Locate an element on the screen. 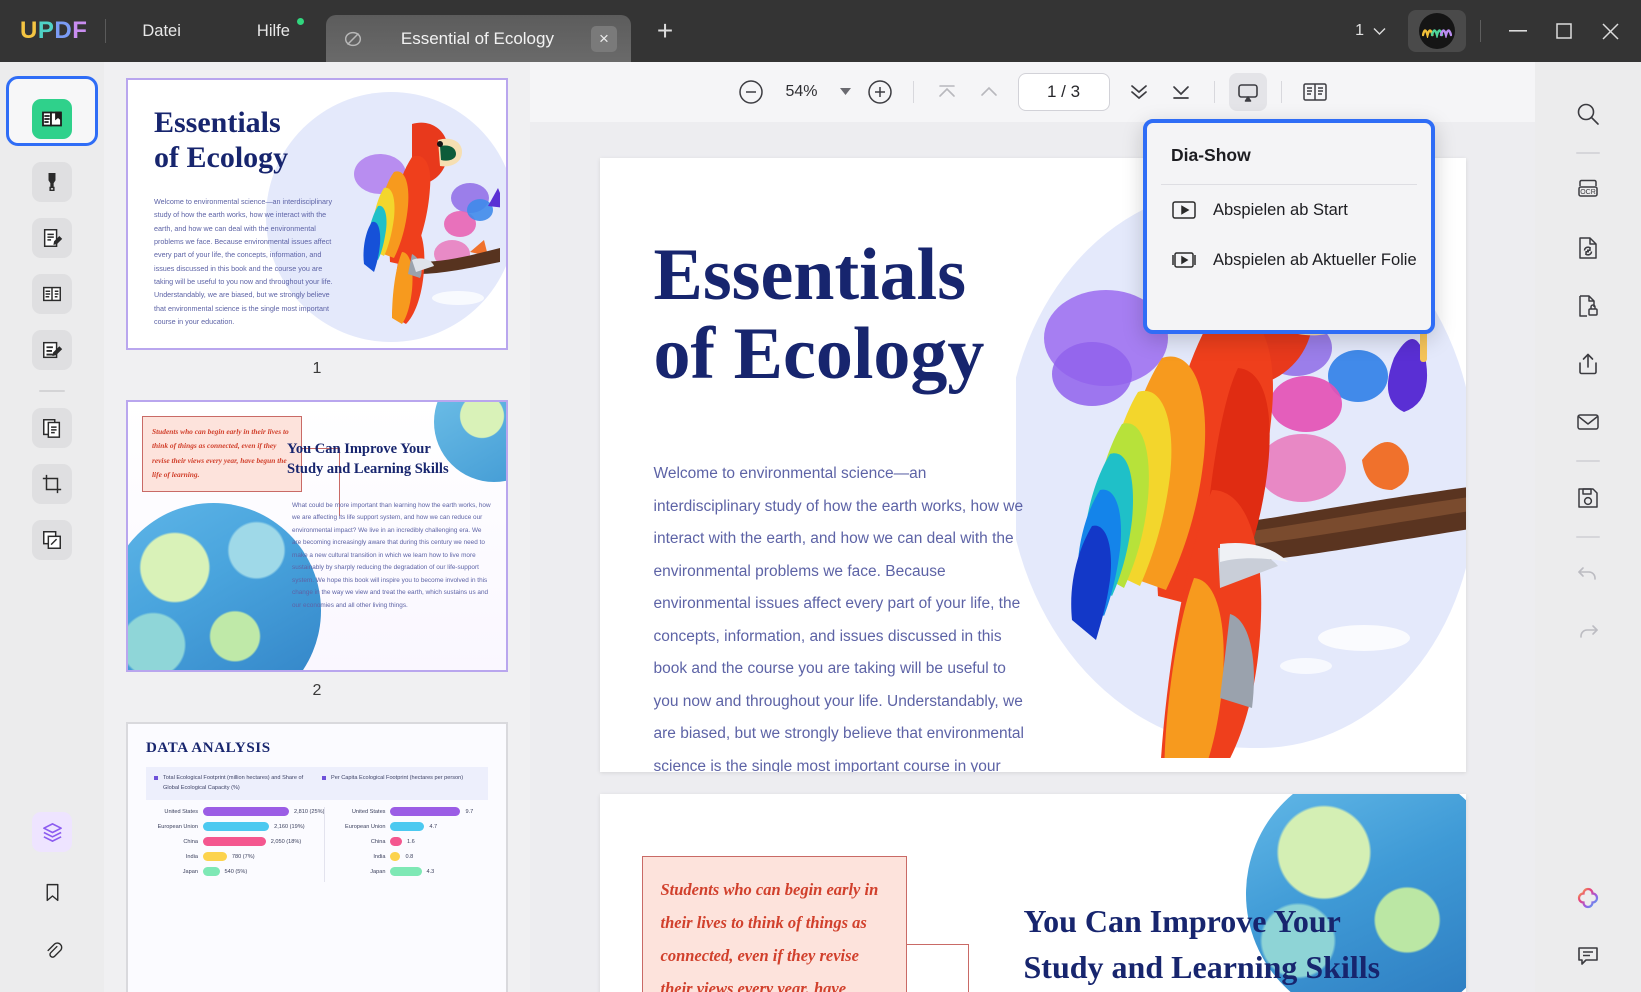  comments-button is located at coordinates (1588, 956).